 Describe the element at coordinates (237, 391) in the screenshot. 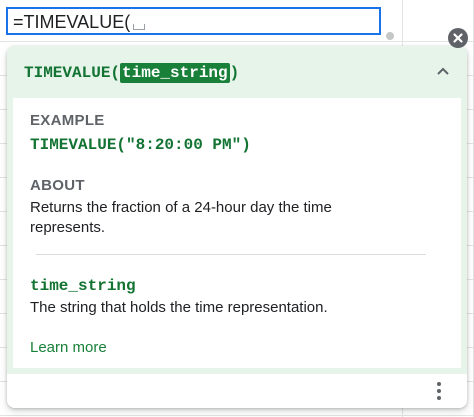

I see `popup-footer` at that location.